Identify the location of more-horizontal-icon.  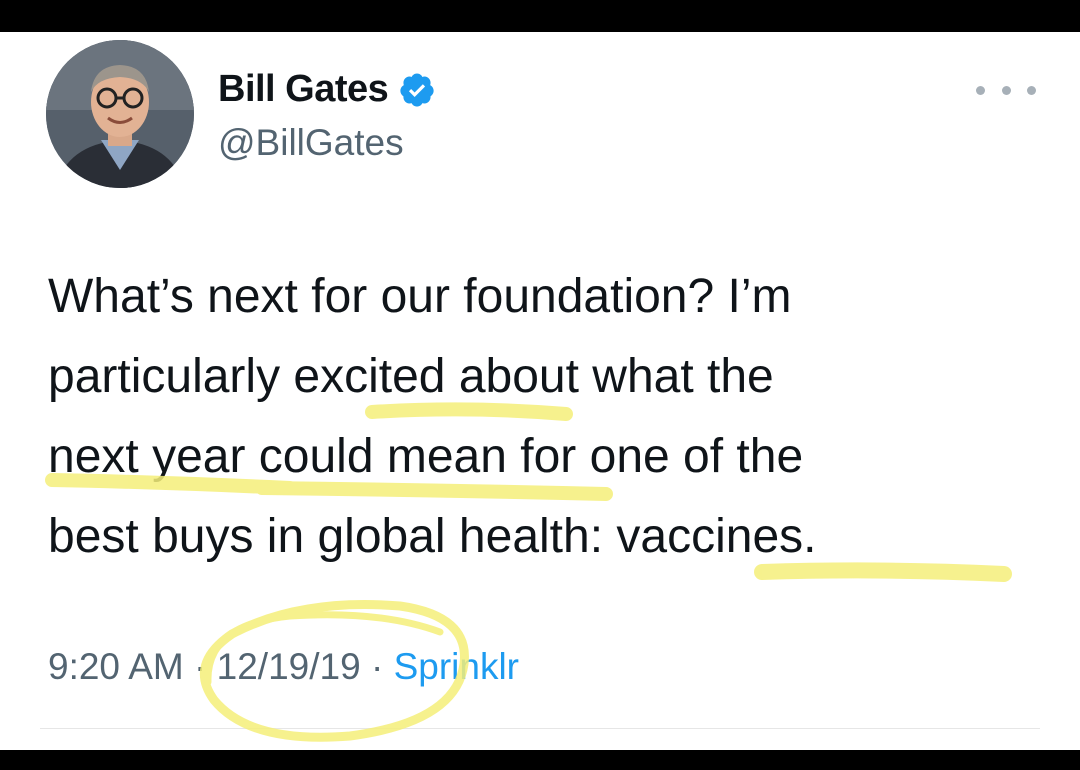
(1006, 90).